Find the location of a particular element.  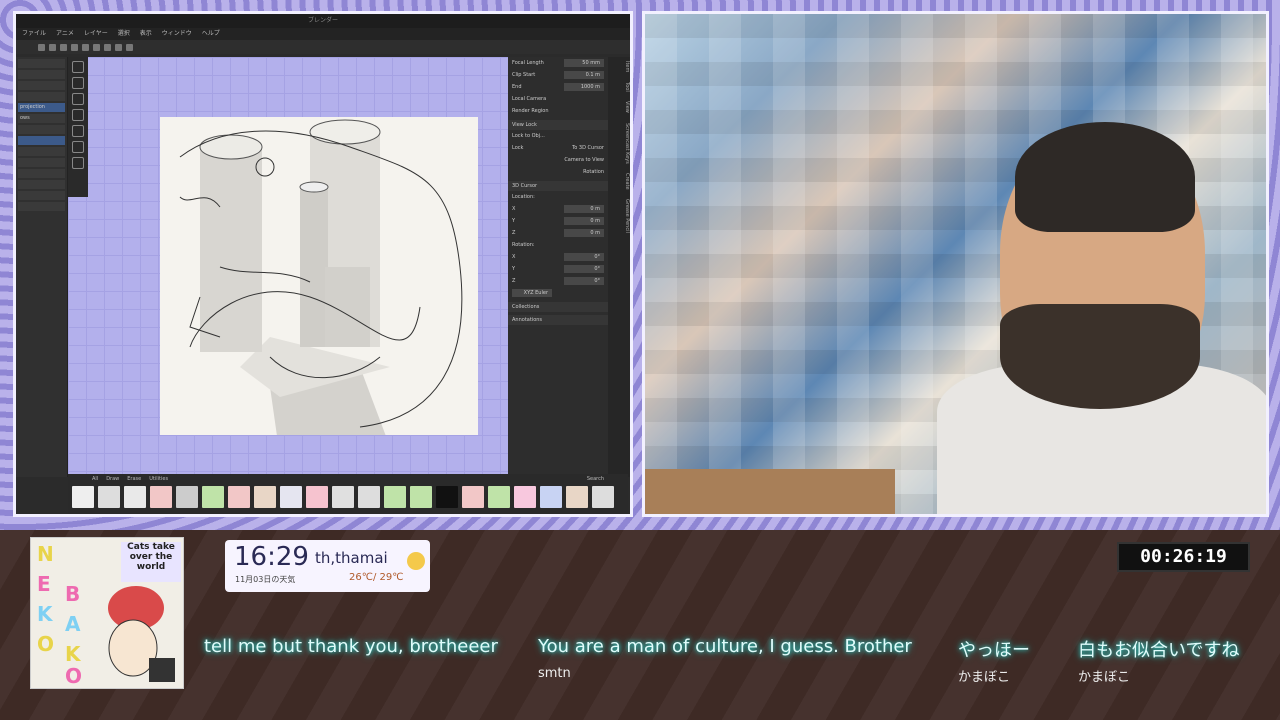

brush-tab-utilities: Utilities is located at coordinates (158, 479).